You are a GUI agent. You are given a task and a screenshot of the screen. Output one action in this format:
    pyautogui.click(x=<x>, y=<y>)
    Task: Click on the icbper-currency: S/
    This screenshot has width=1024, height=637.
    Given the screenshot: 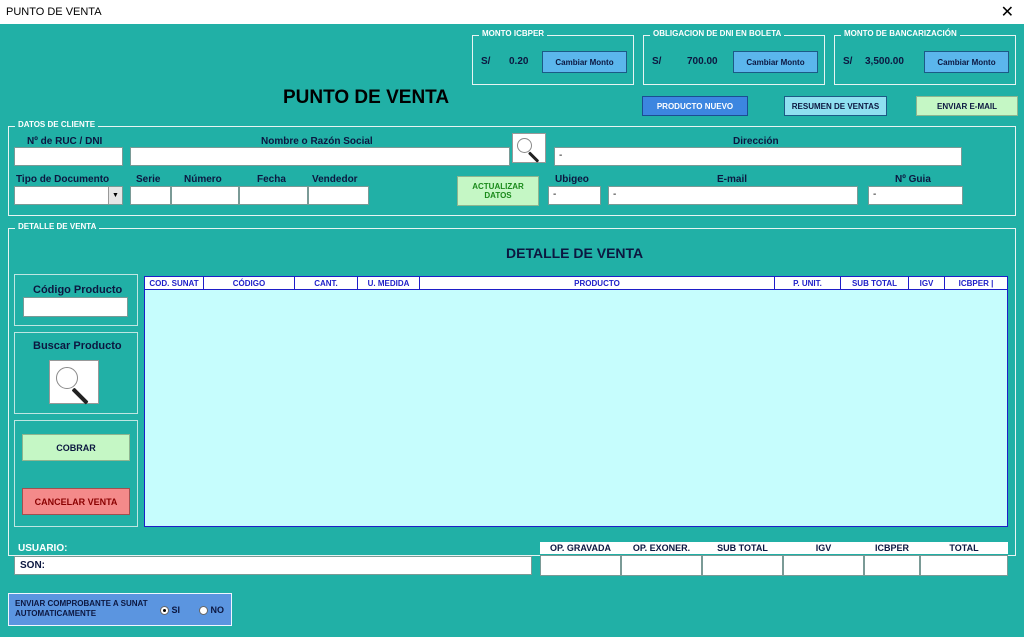 What is the action you would take?
    pyautogui.click(x=486, y=61)
    